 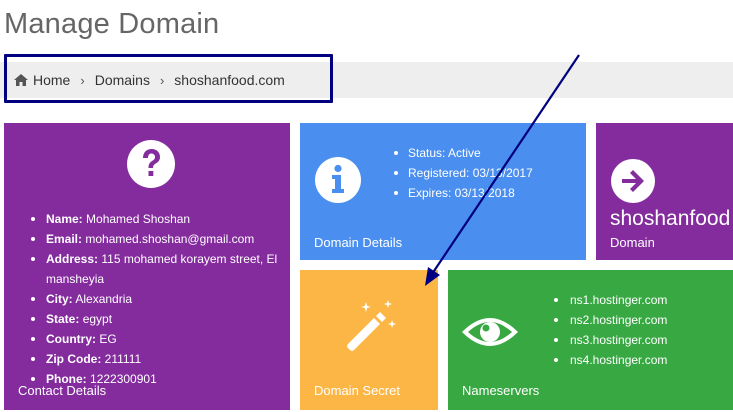 What do you see at coordinates (633, 181) in the screenshot?
I see `arrow-circle-right-icon` at bounding box center [633, 181].